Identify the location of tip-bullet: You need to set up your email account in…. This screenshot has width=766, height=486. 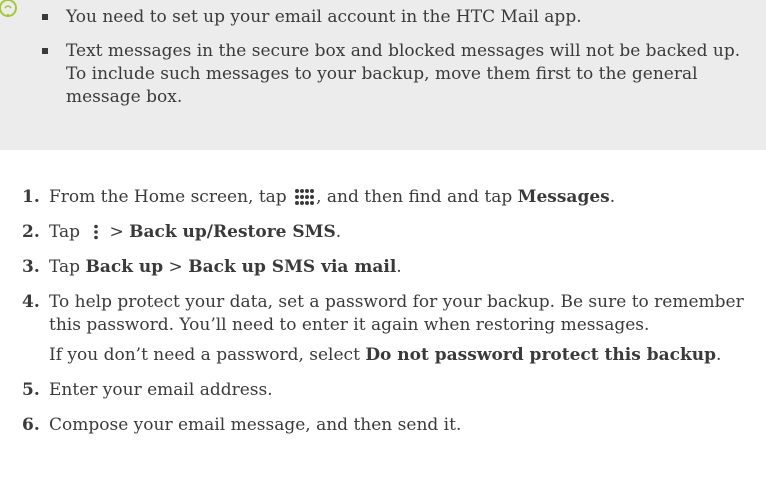
(399, 17).